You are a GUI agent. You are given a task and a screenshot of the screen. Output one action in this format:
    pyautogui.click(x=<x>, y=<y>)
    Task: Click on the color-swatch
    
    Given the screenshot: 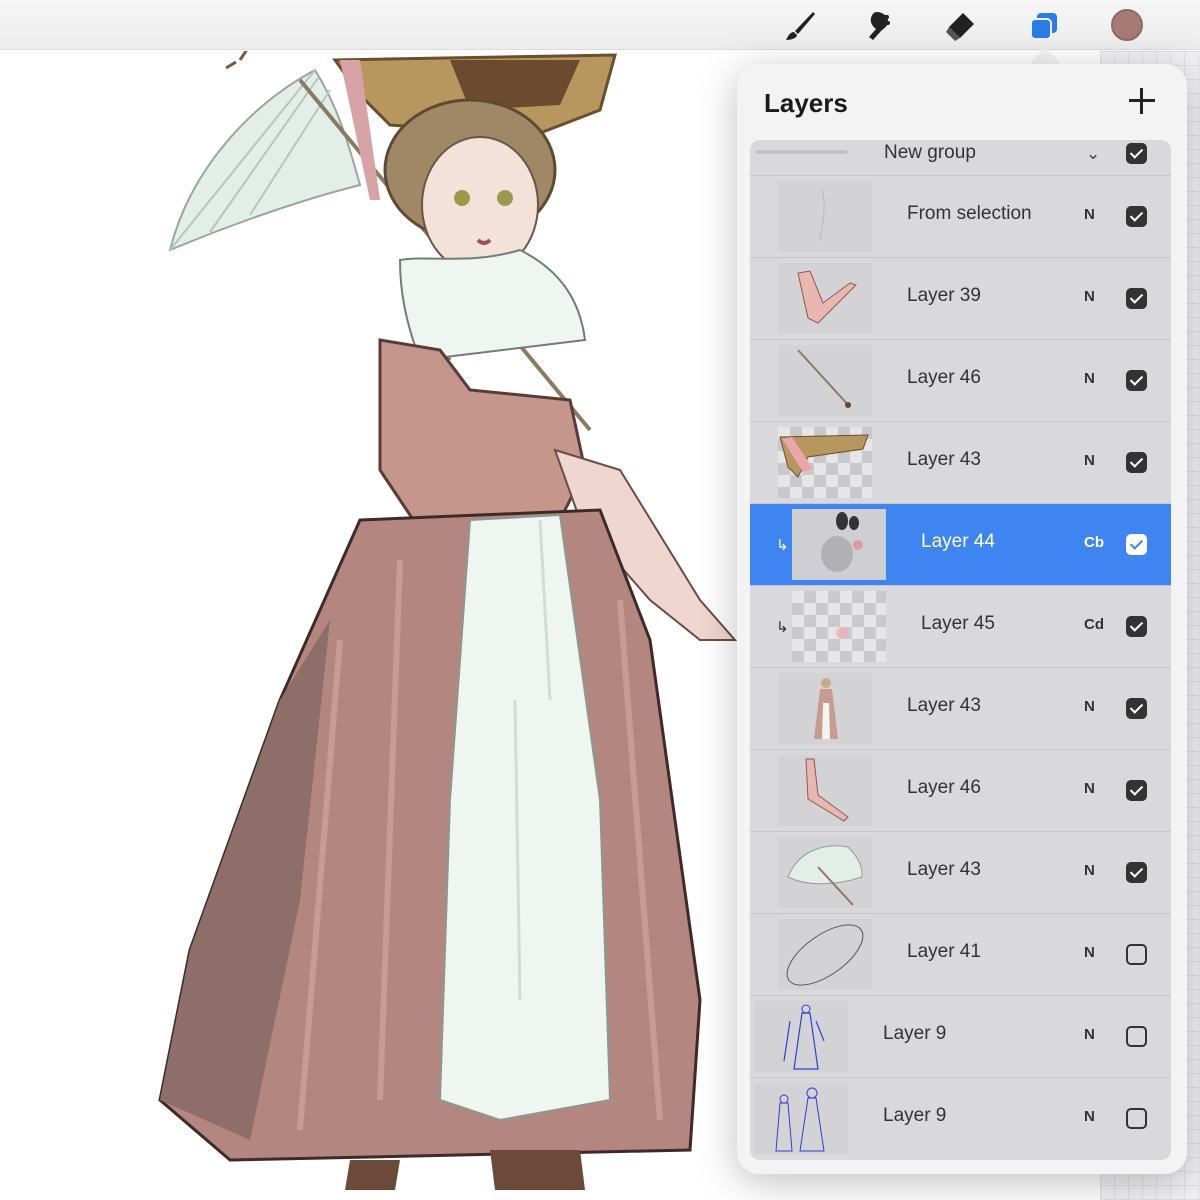 What is the action you would take?
    pyautogui.click(x=1127, y=25)
    